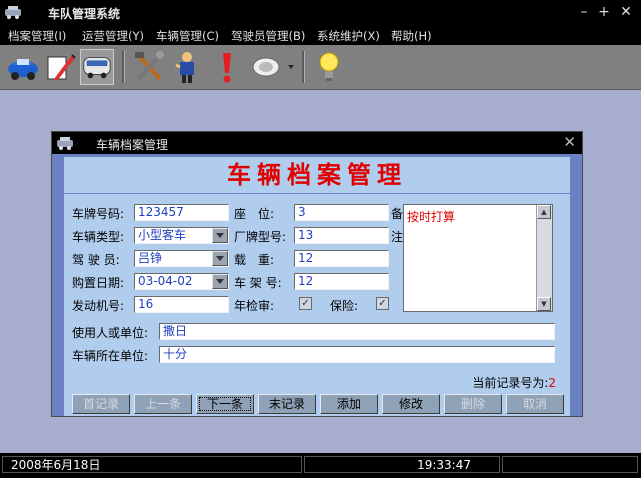 The height and width of the screenshot is (478, 641). I want to click on frame-input: 12, so click(341, 281).